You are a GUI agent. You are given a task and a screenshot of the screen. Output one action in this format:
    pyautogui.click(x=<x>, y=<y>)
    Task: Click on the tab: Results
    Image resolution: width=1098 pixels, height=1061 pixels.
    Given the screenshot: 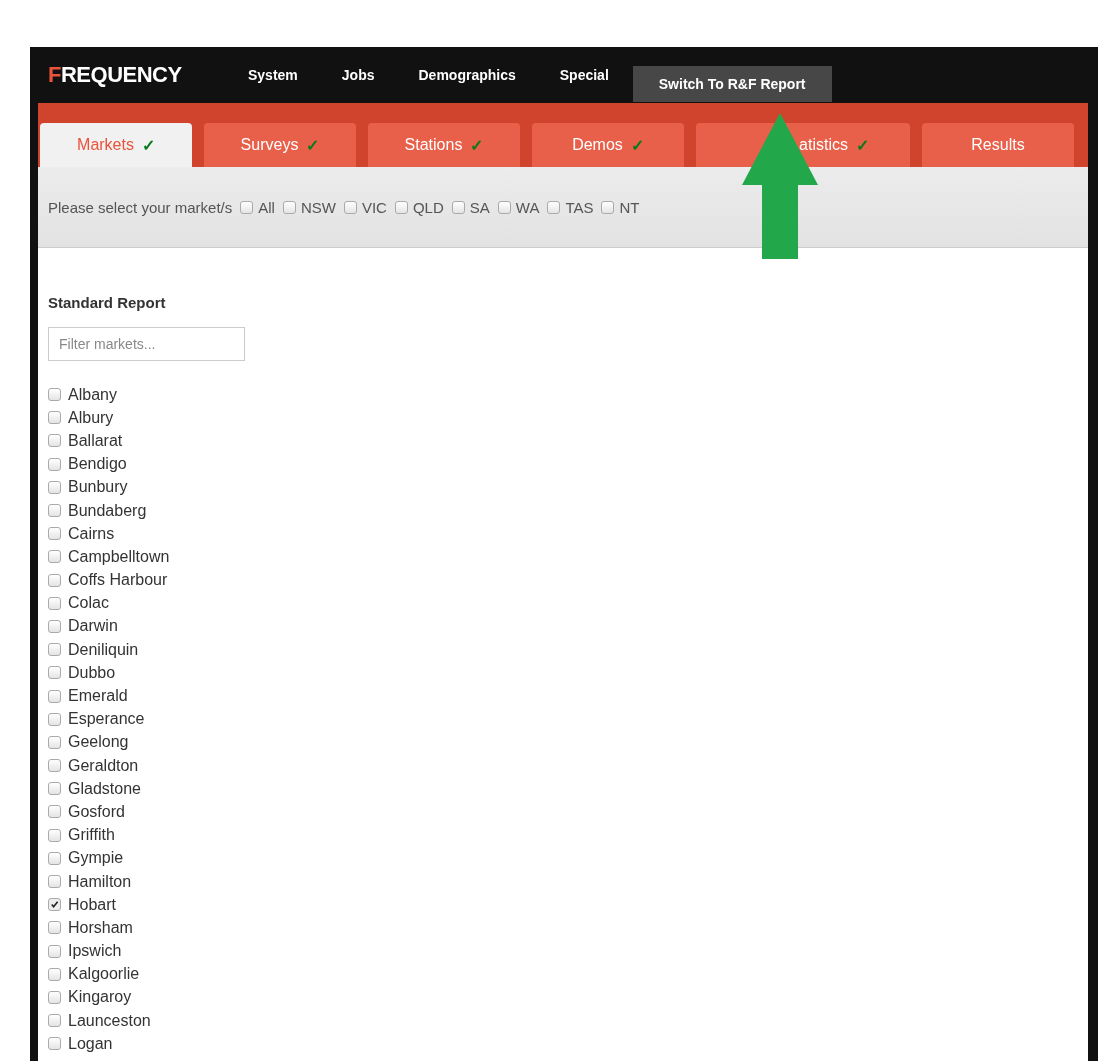 What is the action you would take?
    pyautogui.click(x=998, y=145)
    